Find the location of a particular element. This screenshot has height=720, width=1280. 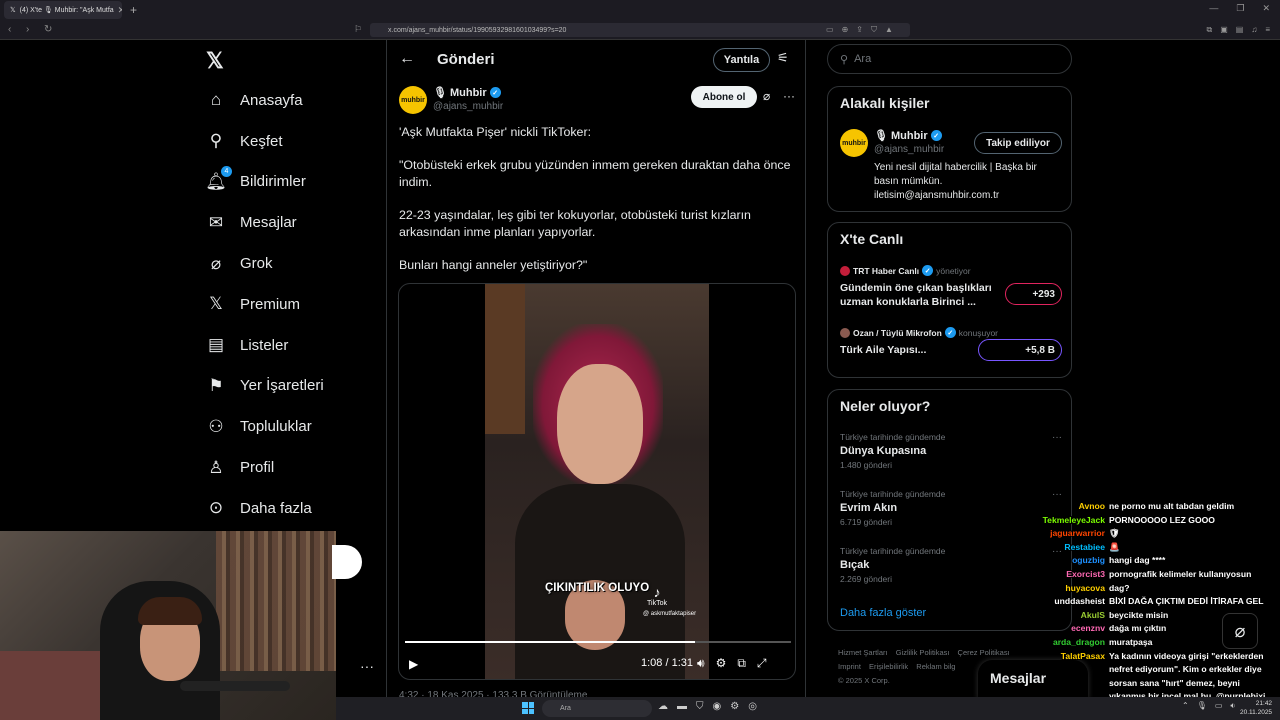

close-window-icon: ✕ is located at coordinates (1266, 8).